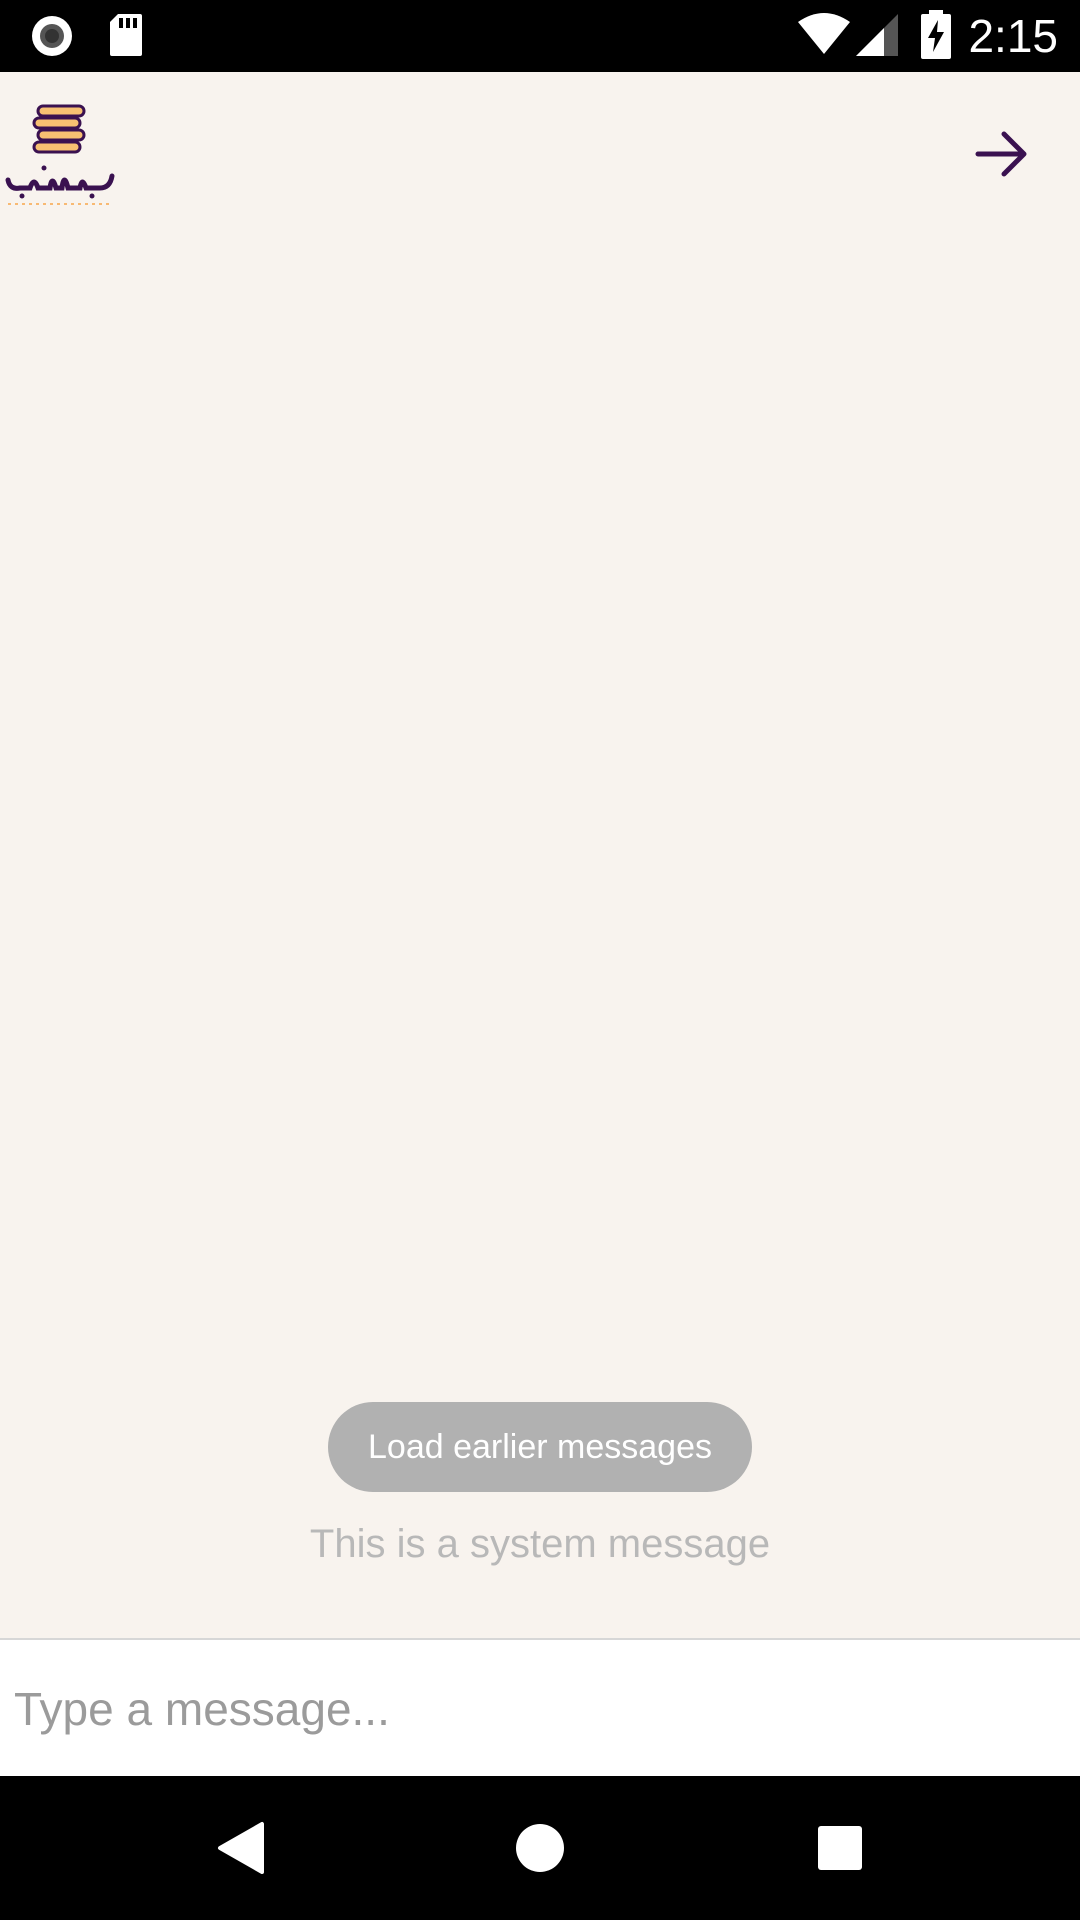  What do you see at coordinates (540, 1544) in the screenshot?
I see `system-message: This is a system message` at bounding box center [540, 1544].